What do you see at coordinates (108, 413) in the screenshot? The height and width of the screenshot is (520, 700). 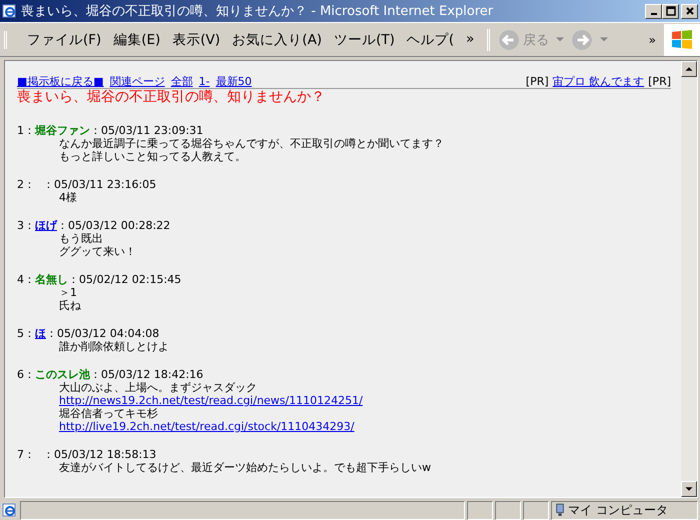 I see `post-text: 堀谷信者ってキモ杉` at bounding box center [108, 413].